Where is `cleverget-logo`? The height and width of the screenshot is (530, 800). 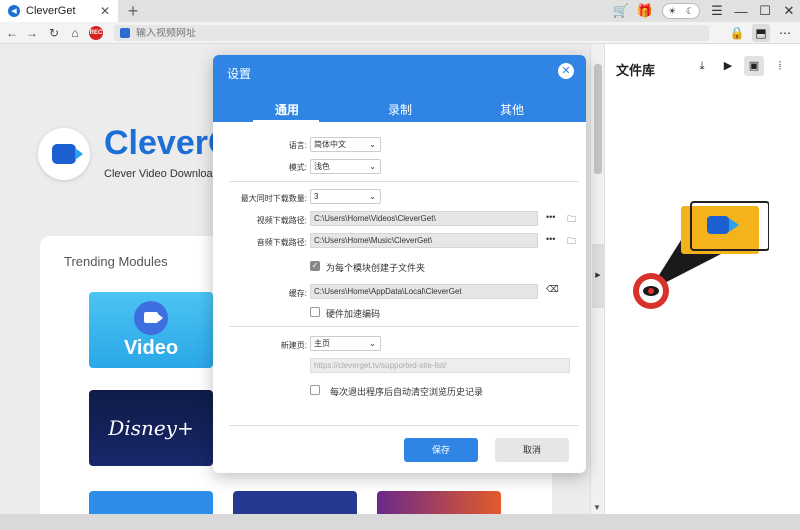 cleverget-logo is located at coordinates (64, 154).